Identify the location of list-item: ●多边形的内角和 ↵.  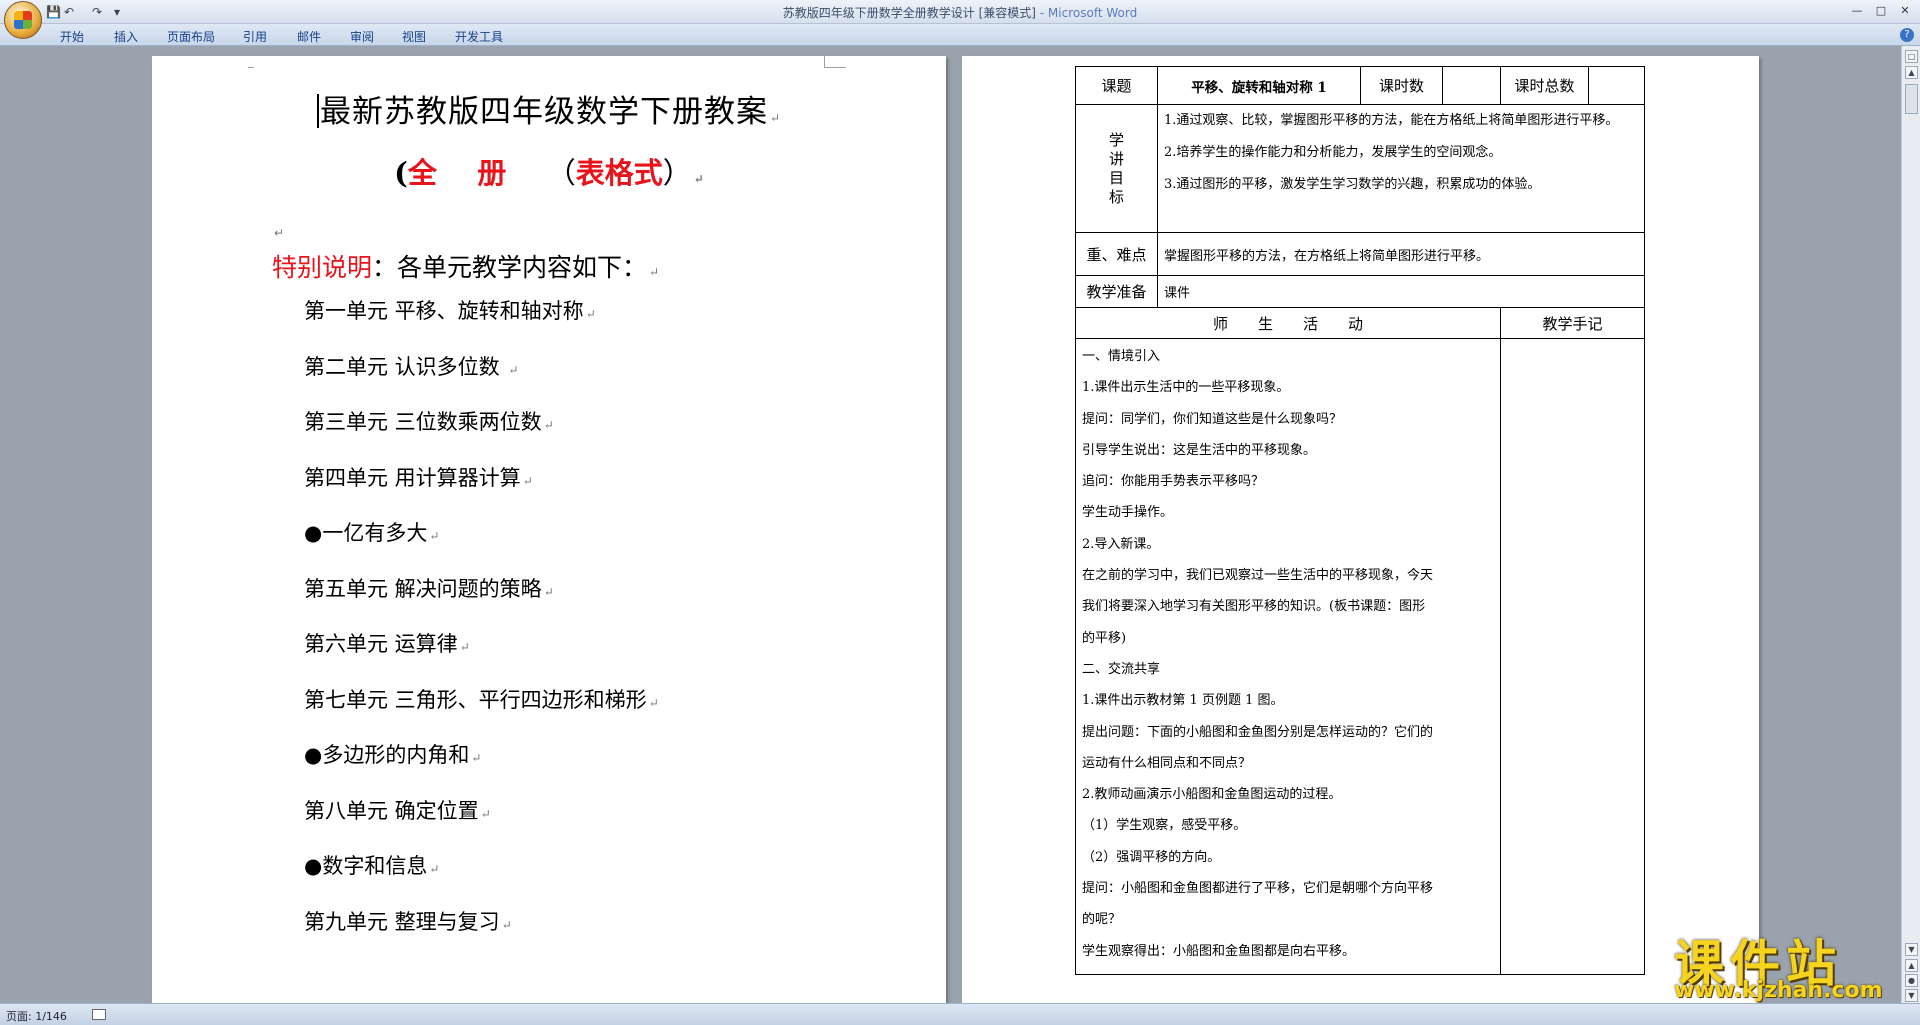
(393, 755).